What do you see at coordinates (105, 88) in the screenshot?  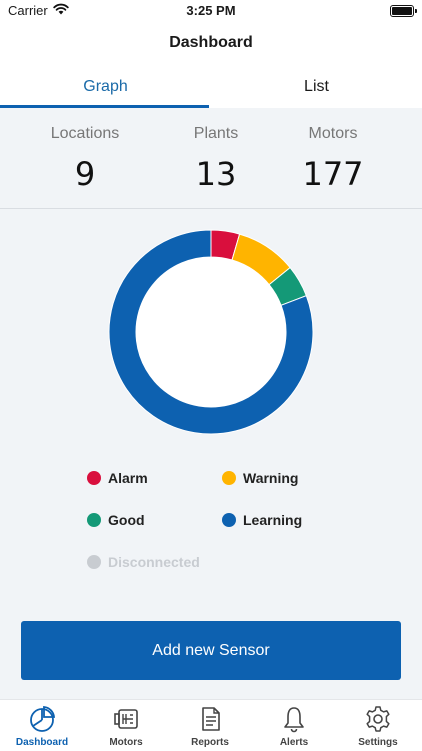 I see `tab-graph: Graph` at bounding box center [105, 88].